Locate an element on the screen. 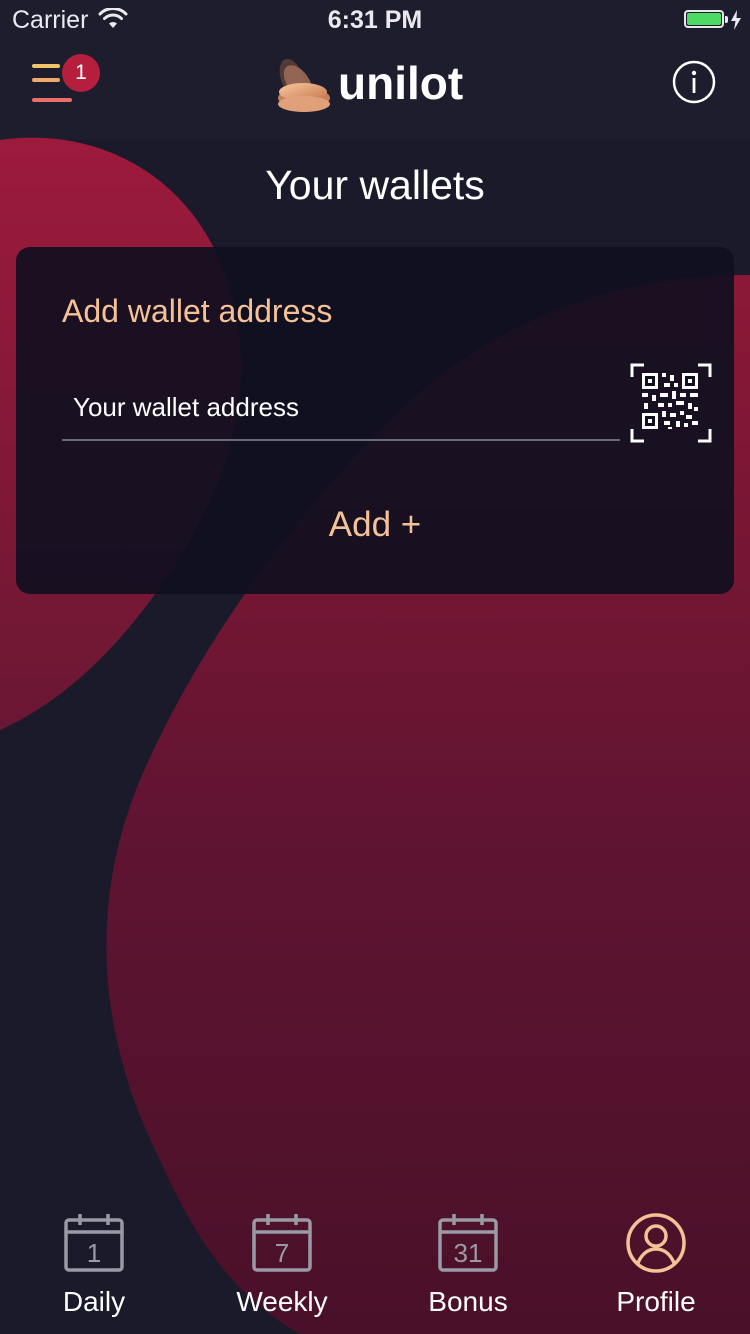 This screenshot has height=1334, width=750. coins-logo-icon is located at coordinates (304, 85).